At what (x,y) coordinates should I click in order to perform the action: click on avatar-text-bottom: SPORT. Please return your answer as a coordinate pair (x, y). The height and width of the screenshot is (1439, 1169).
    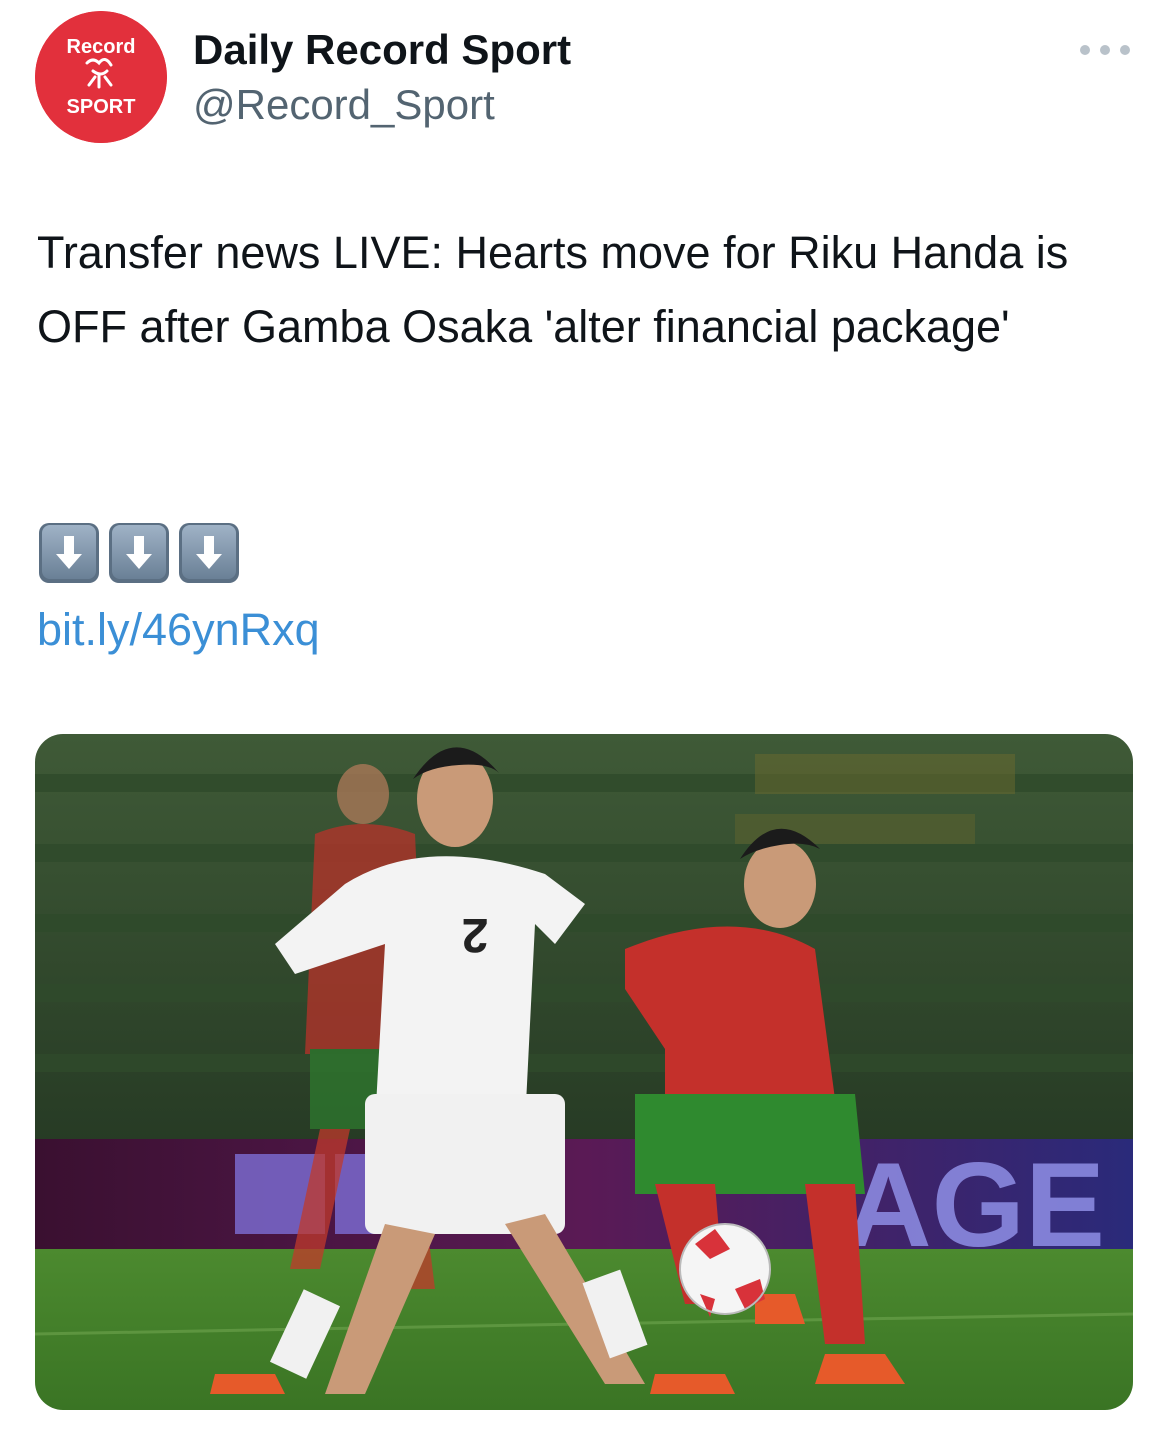
    Looking at the image, I should click on (101, 107).